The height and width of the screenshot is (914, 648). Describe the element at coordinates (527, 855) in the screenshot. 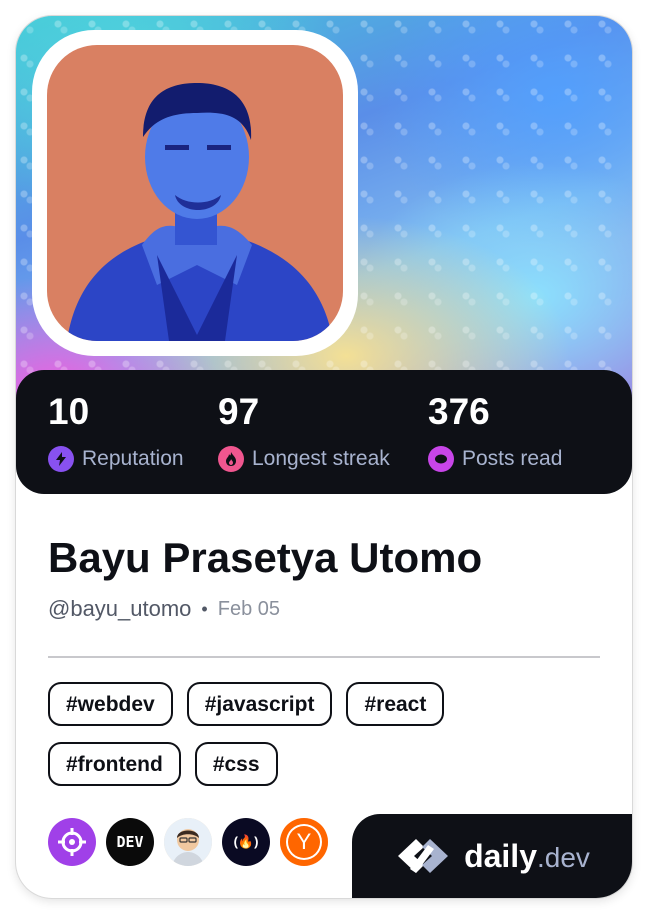

I see `brand-name: daily.dev` at that location.